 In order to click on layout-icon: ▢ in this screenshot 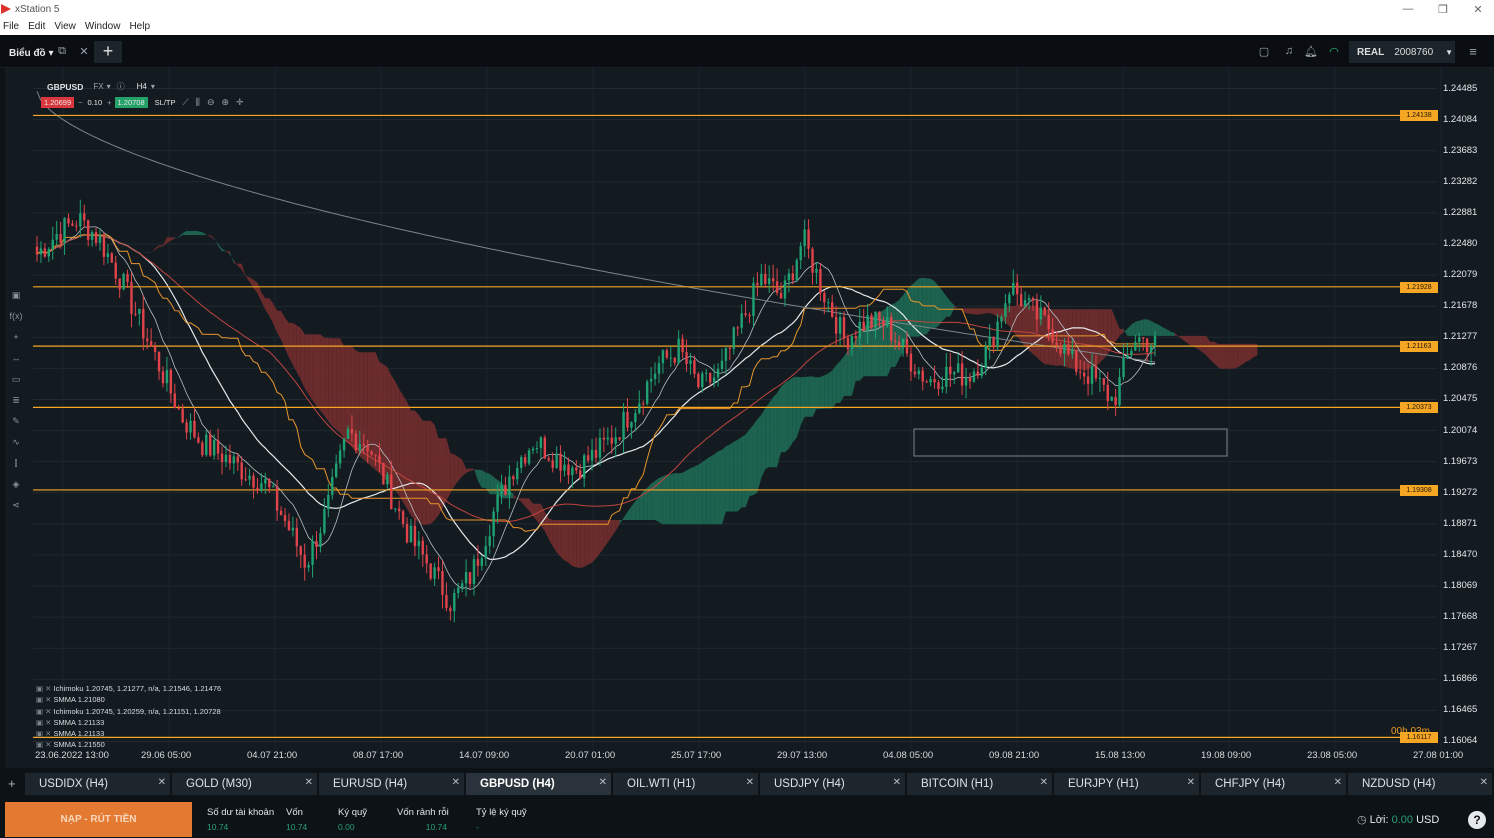, I will do `click(1264, 51)`.